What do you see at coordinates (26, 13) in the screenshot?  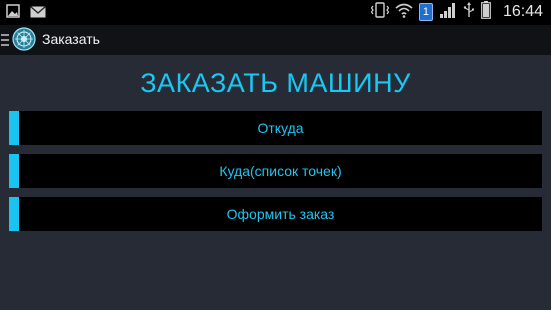 I see `status-bar-left` at bounding box center [26, 13].